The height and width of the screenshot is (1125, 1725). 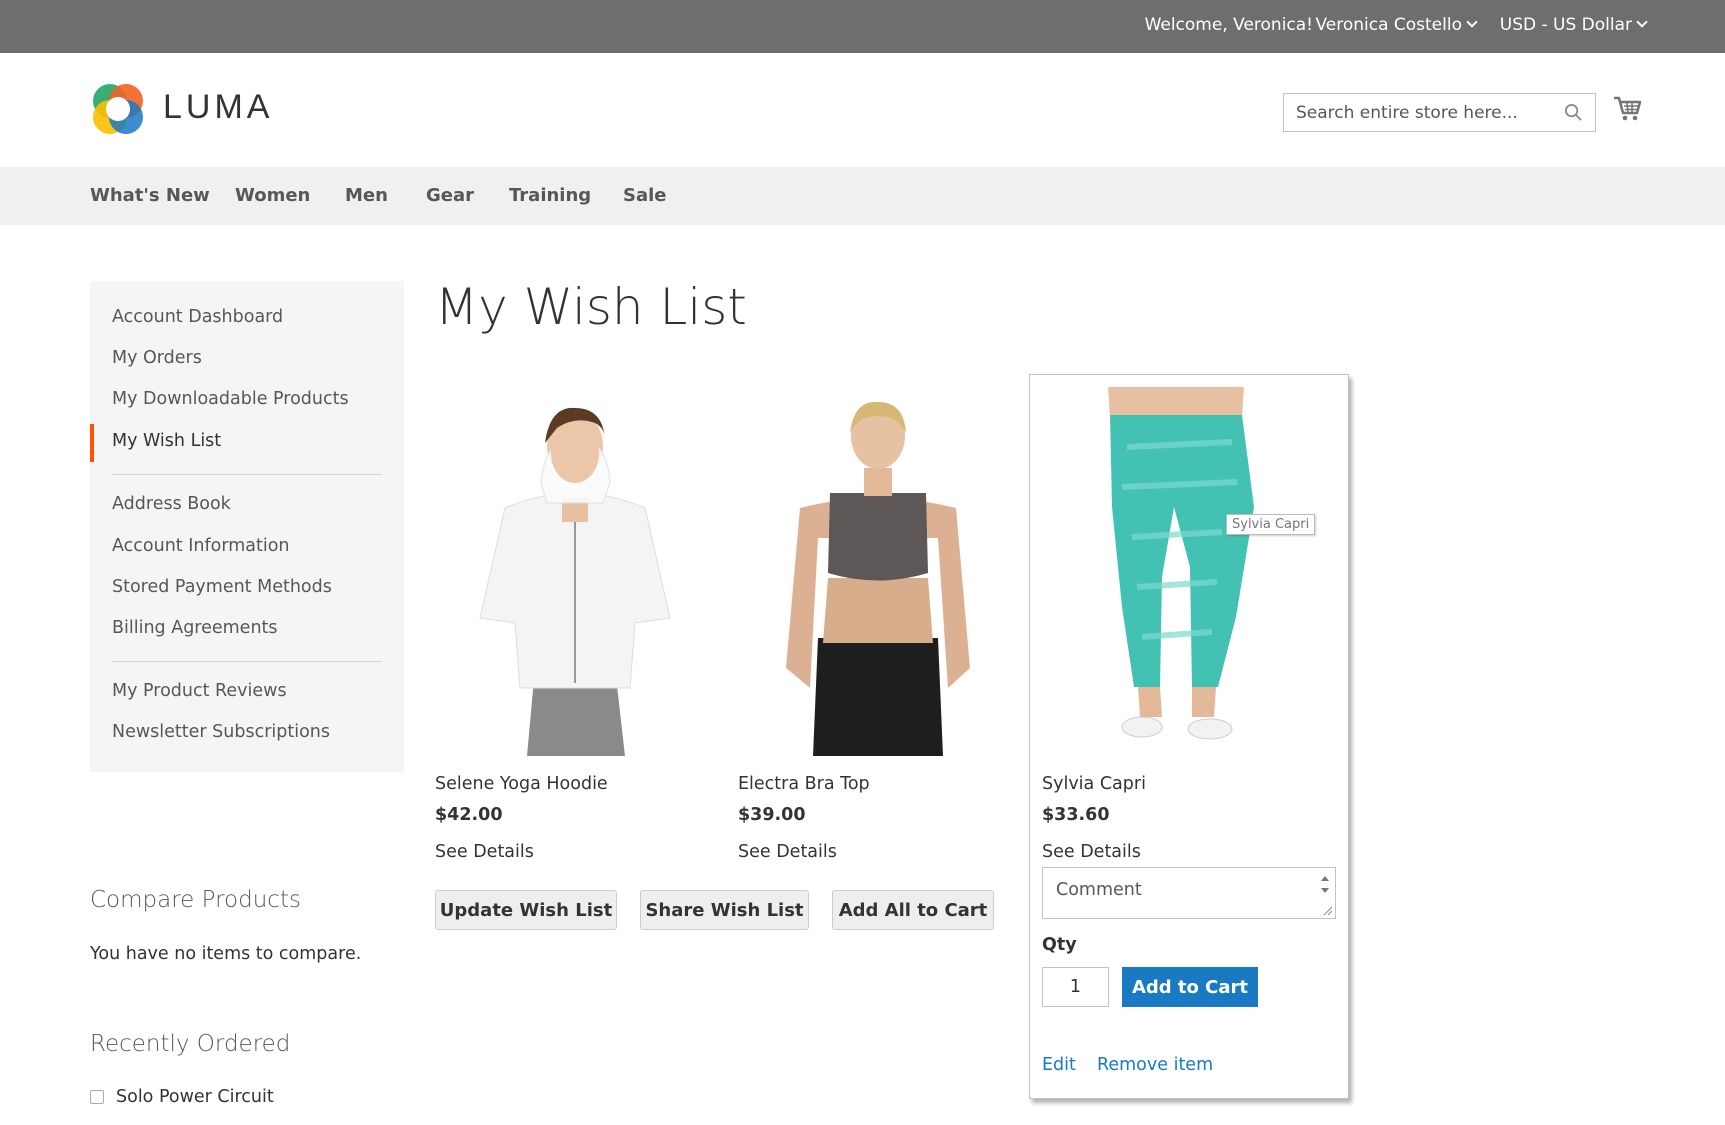 I want to click on page-title: My Wish List, so click(x=591, y=307).